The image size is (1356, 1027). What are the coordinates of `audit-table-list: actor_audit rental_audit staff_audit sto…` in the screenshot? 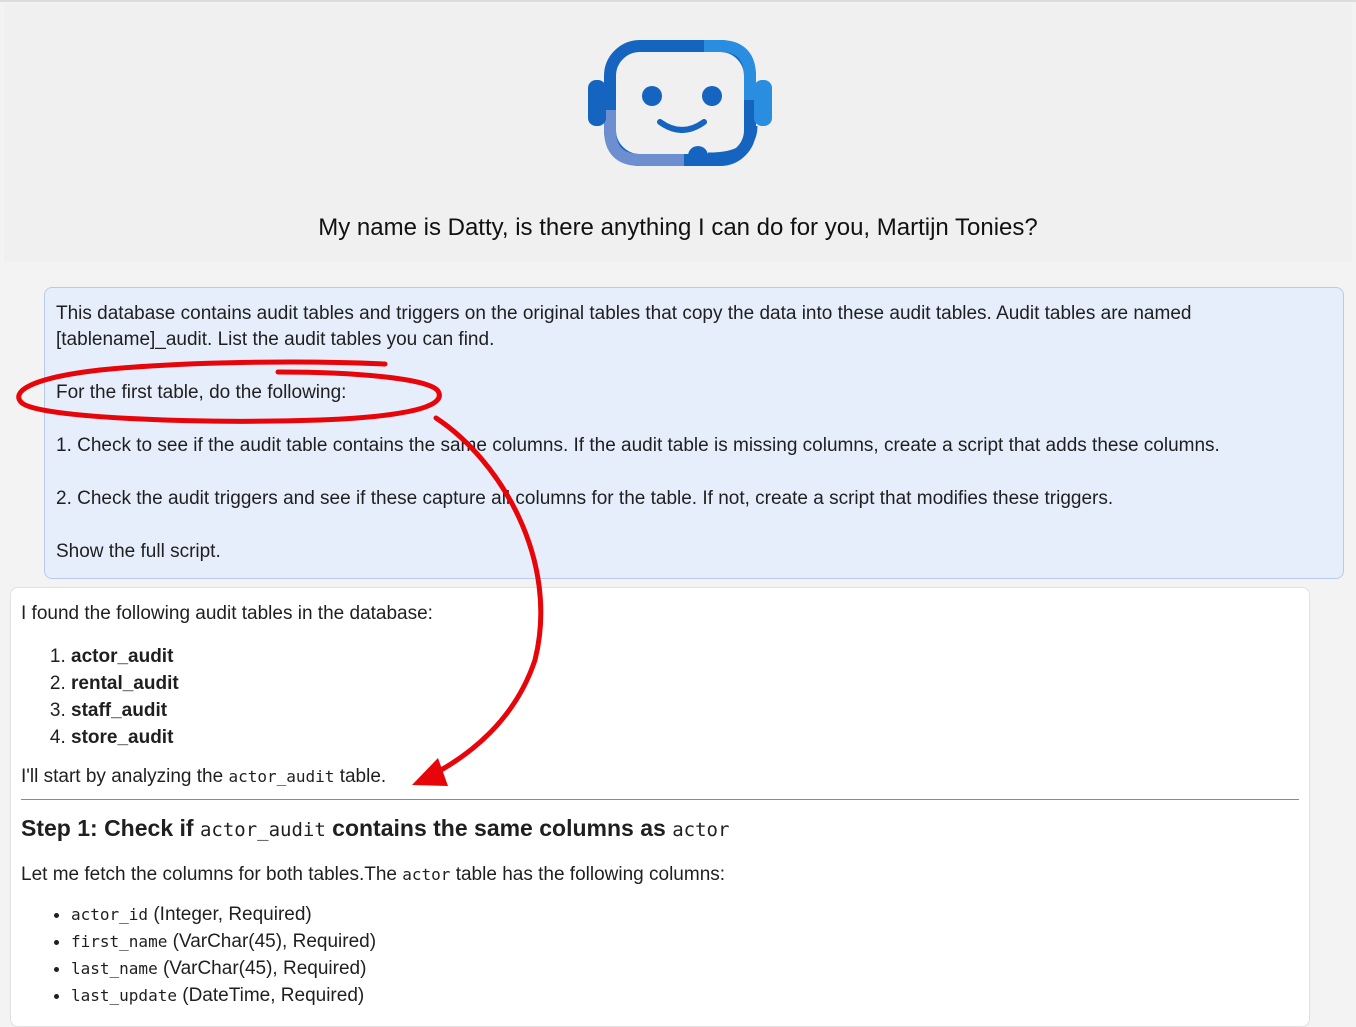 It's located at (660, 697).